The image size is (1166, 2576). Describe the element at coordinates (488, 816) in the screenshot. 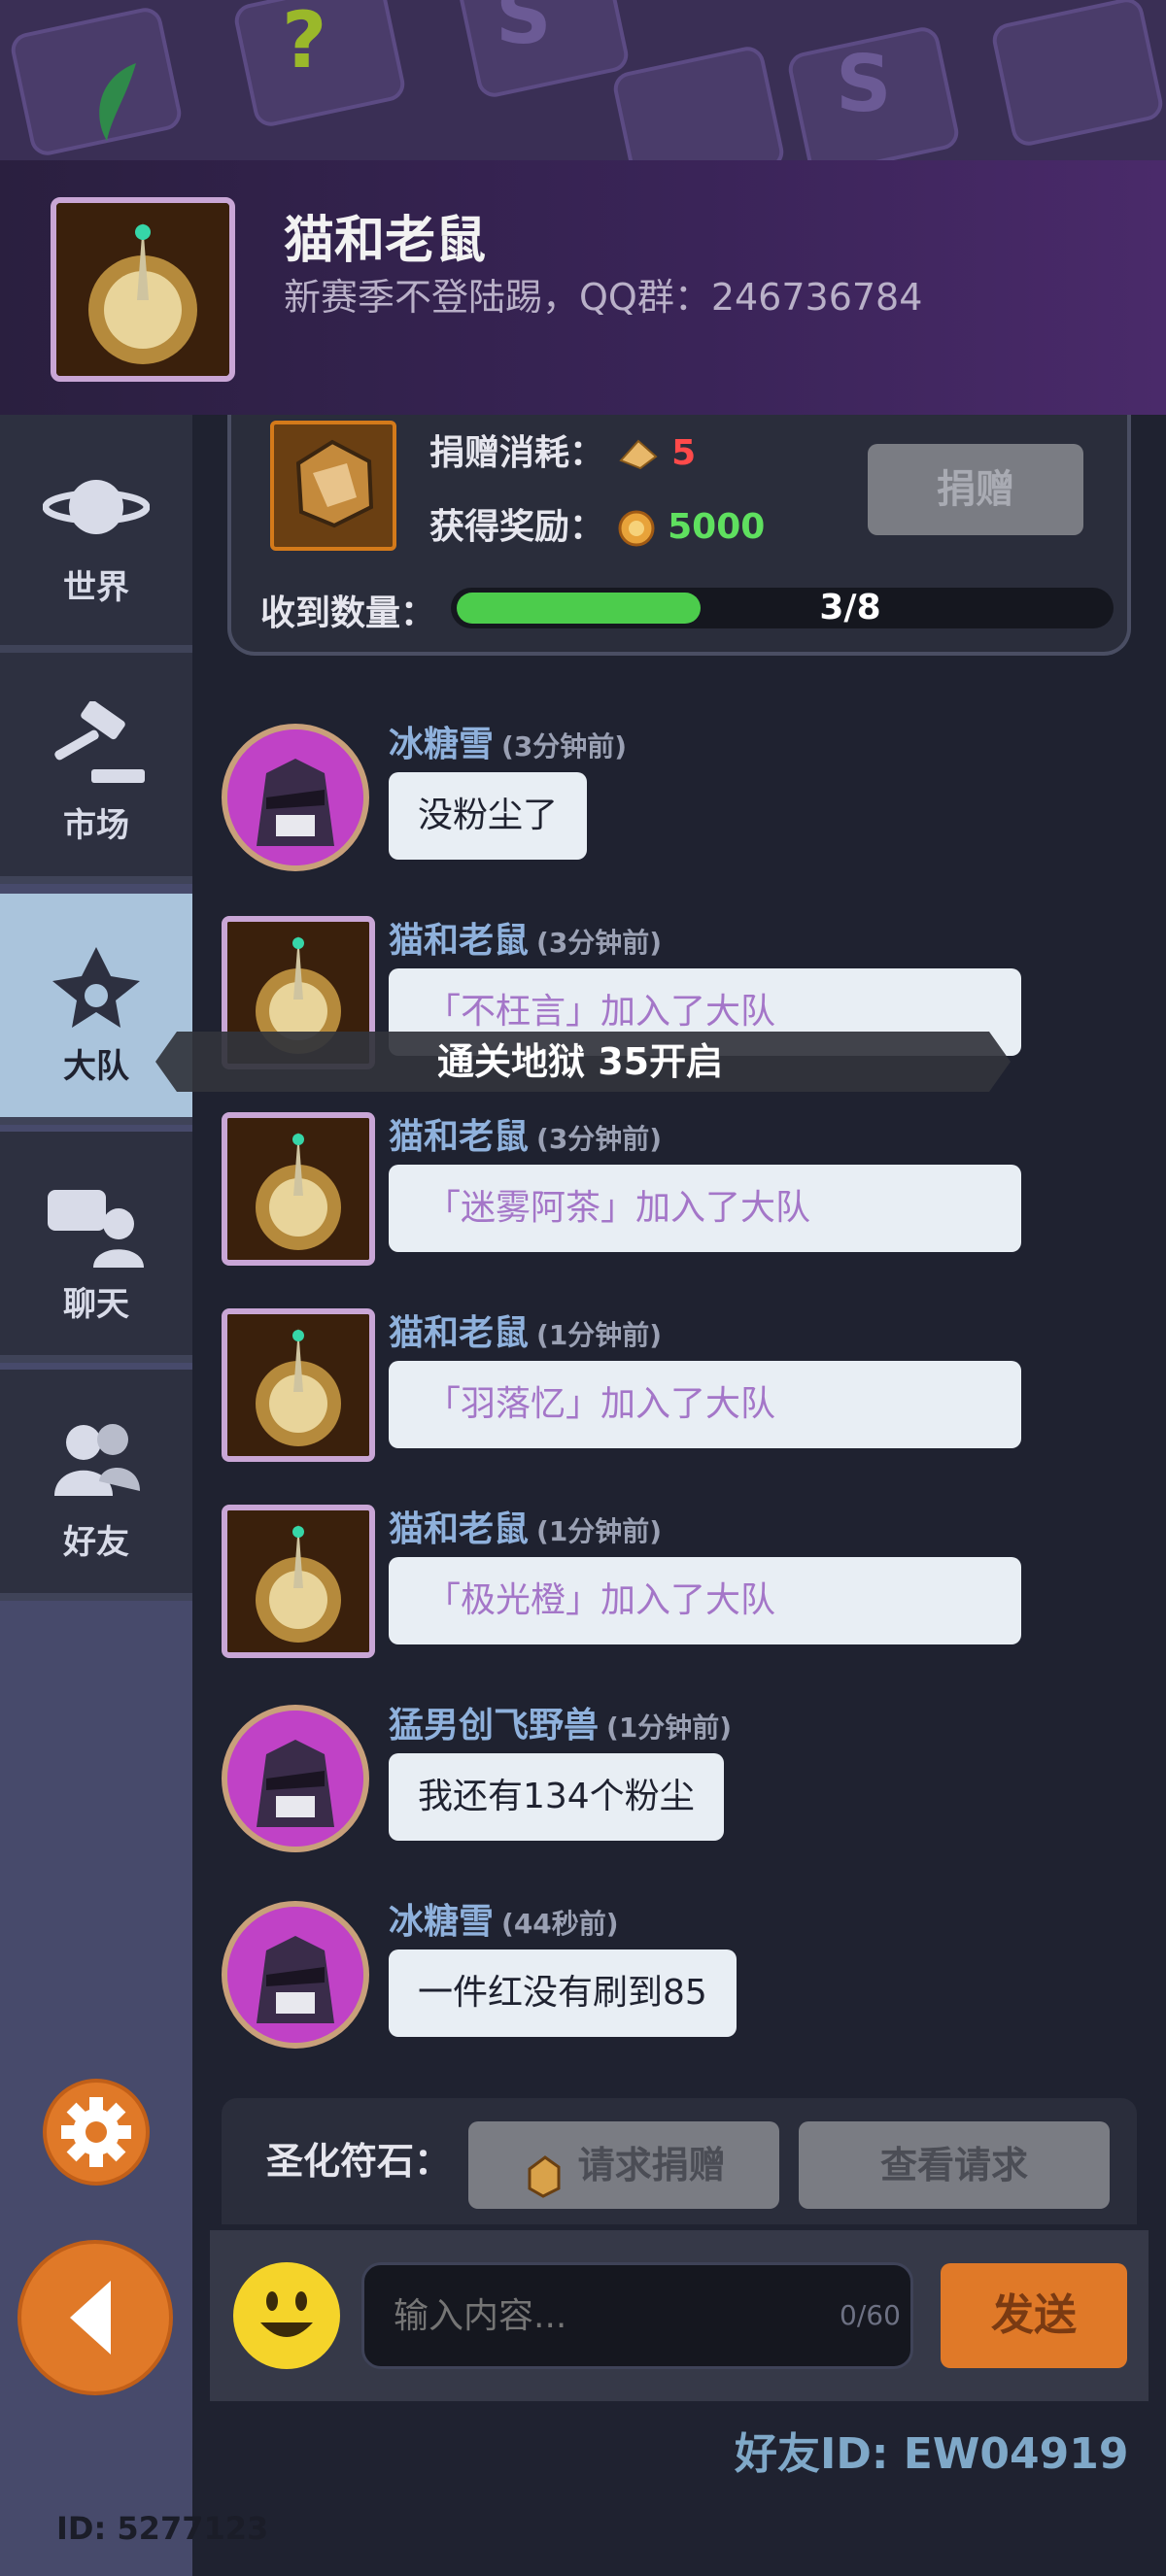

I see `message-bubble: 没粉尘了` at that location.